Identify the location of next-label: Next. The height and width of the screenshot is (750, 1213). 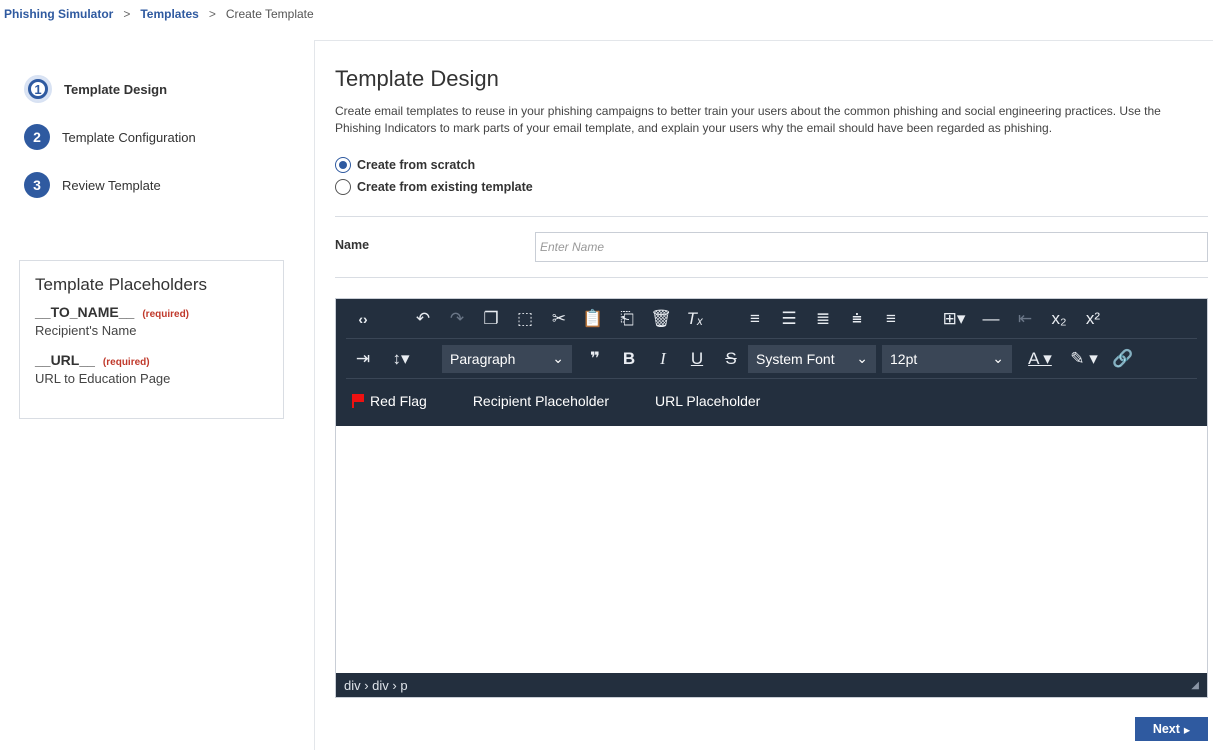
(1166, 729).